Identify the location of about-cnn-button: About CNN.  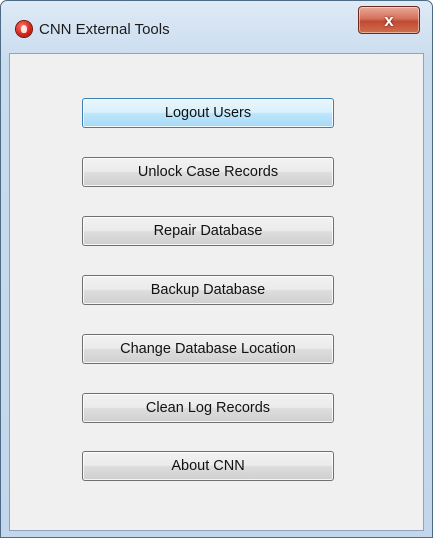
(208, 466).